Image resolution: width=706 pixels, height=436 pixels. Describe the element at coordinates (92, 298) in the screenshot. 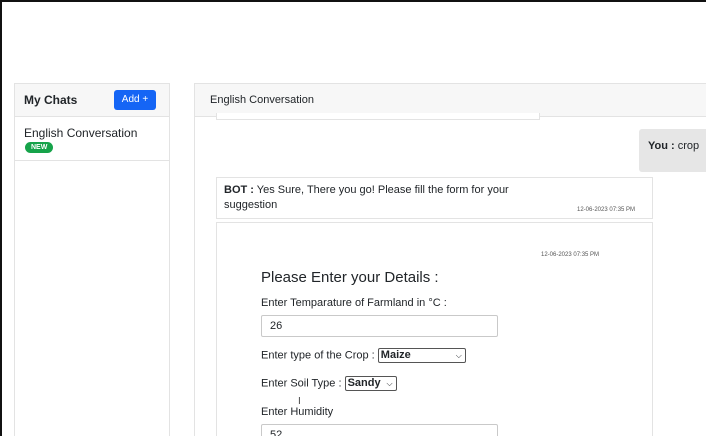

I see `sidebar-panel` at that location.